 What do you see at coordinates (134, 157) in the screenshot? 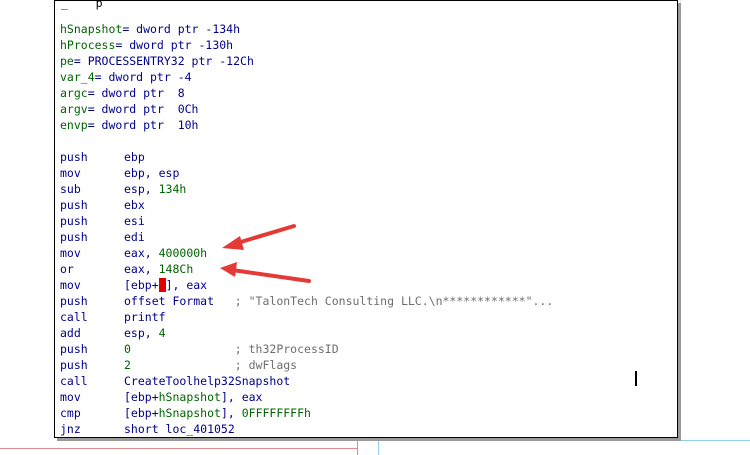
I see `operand: ebp` at bounding box center [134, 157].